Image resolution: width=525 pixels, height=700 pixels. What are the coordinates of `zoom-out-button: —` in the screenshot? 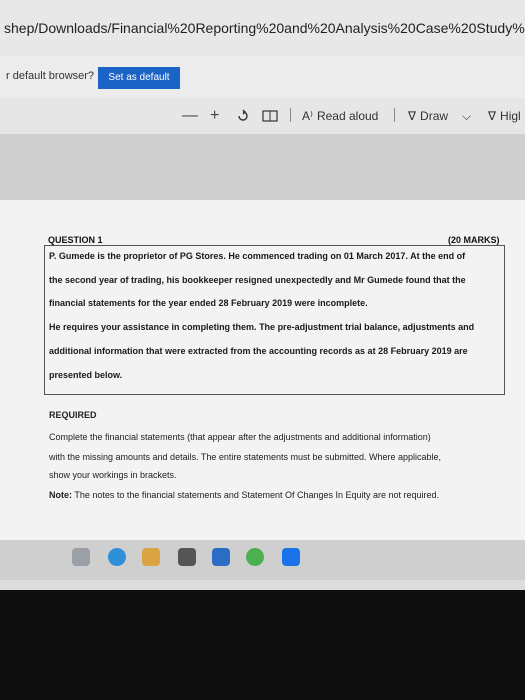 It's located at (190, 116).